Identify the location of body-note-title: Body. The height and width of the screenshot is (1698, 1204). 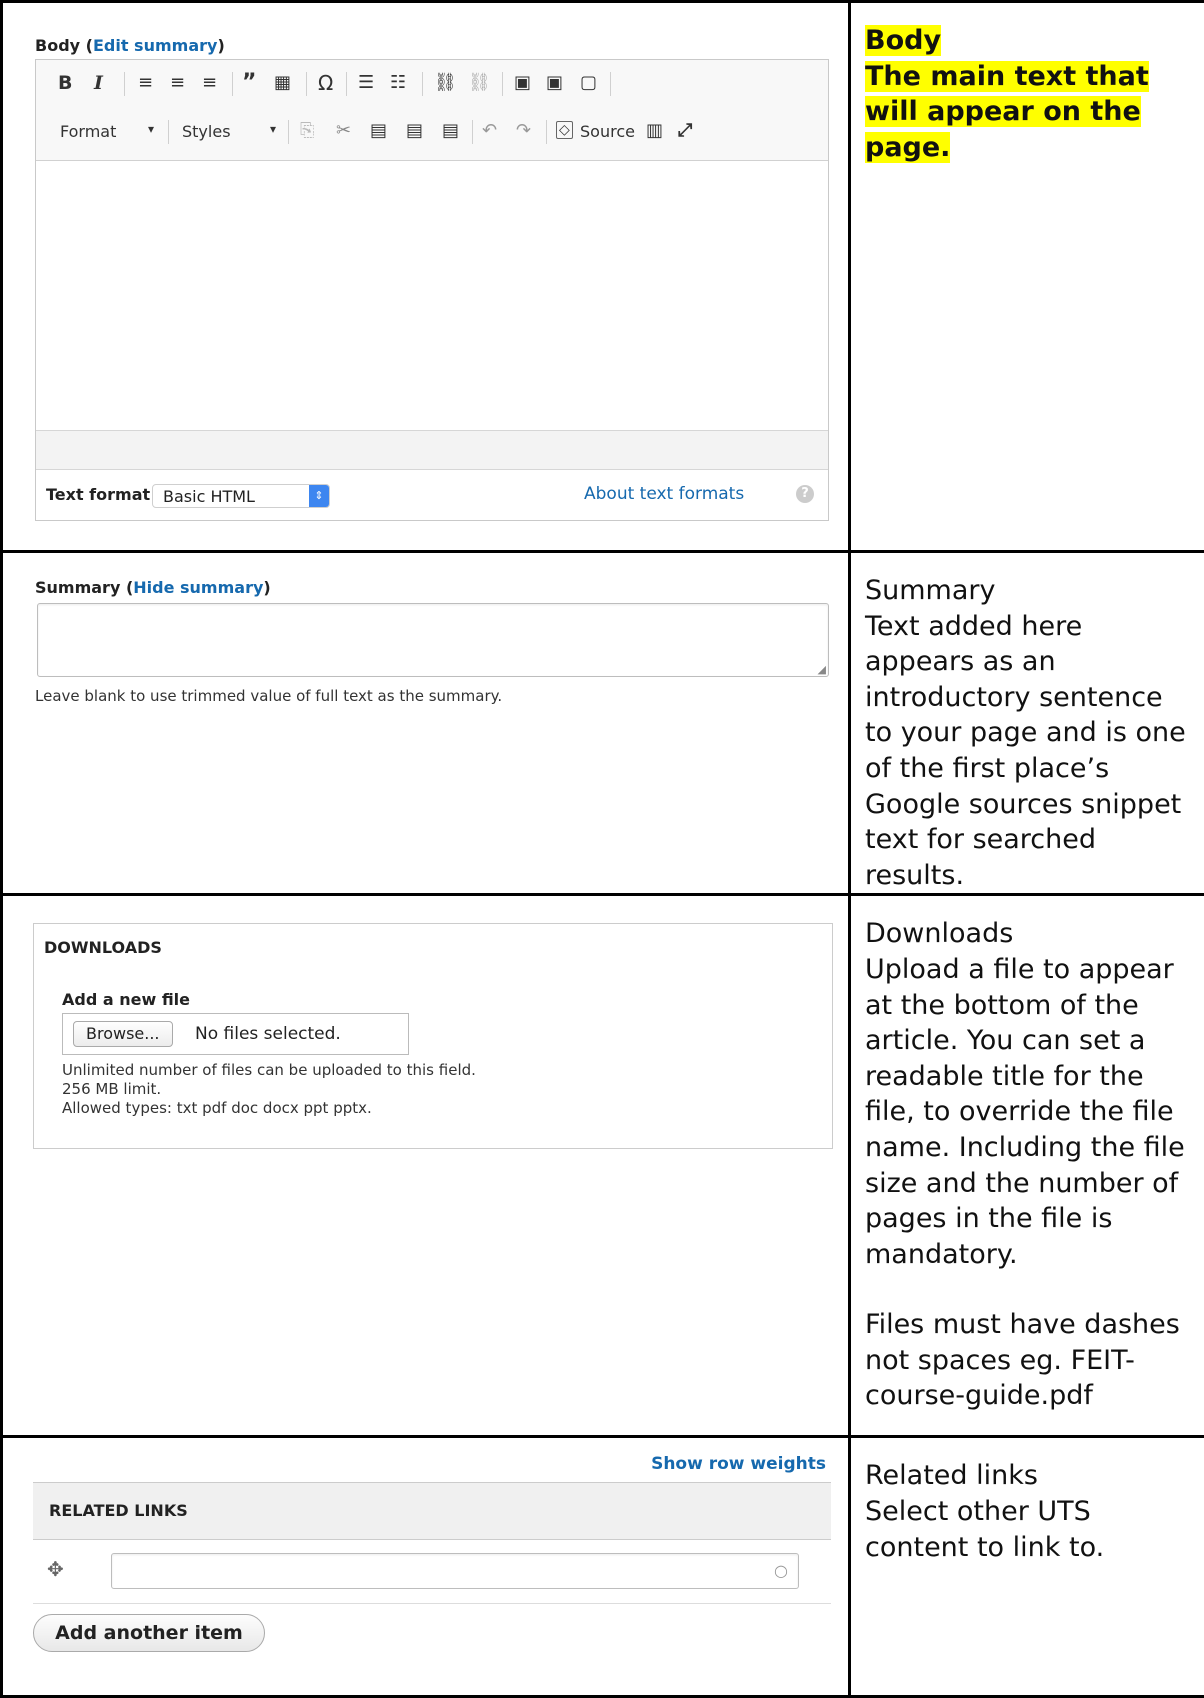
(903, 40).